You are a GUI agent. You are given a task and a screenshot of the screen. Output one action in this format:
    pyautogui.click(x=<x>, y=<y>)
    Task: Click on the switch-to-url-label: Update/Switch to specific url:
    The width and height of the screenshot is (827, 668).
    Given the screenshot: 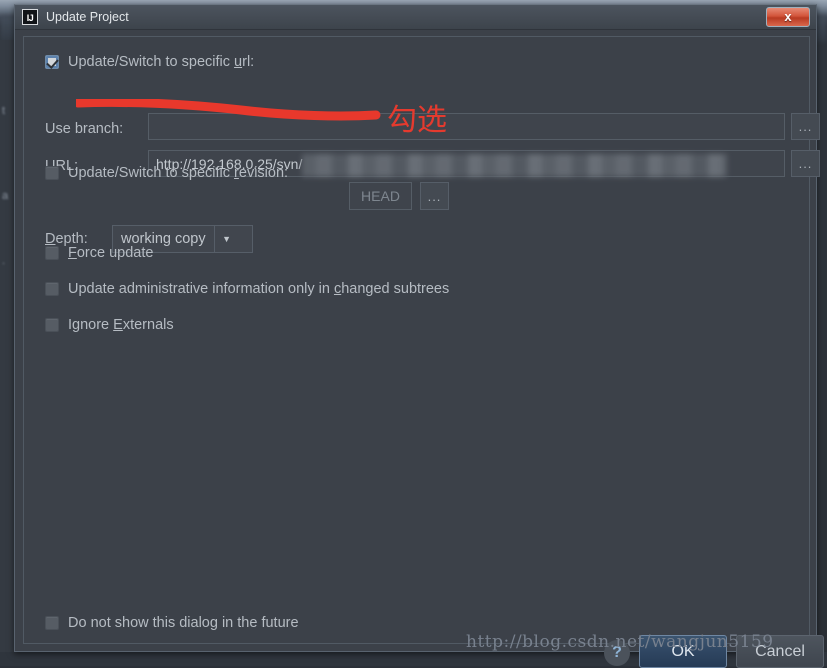 What is the action you would take?
    pyautogui.click(x=161, y=62)
    